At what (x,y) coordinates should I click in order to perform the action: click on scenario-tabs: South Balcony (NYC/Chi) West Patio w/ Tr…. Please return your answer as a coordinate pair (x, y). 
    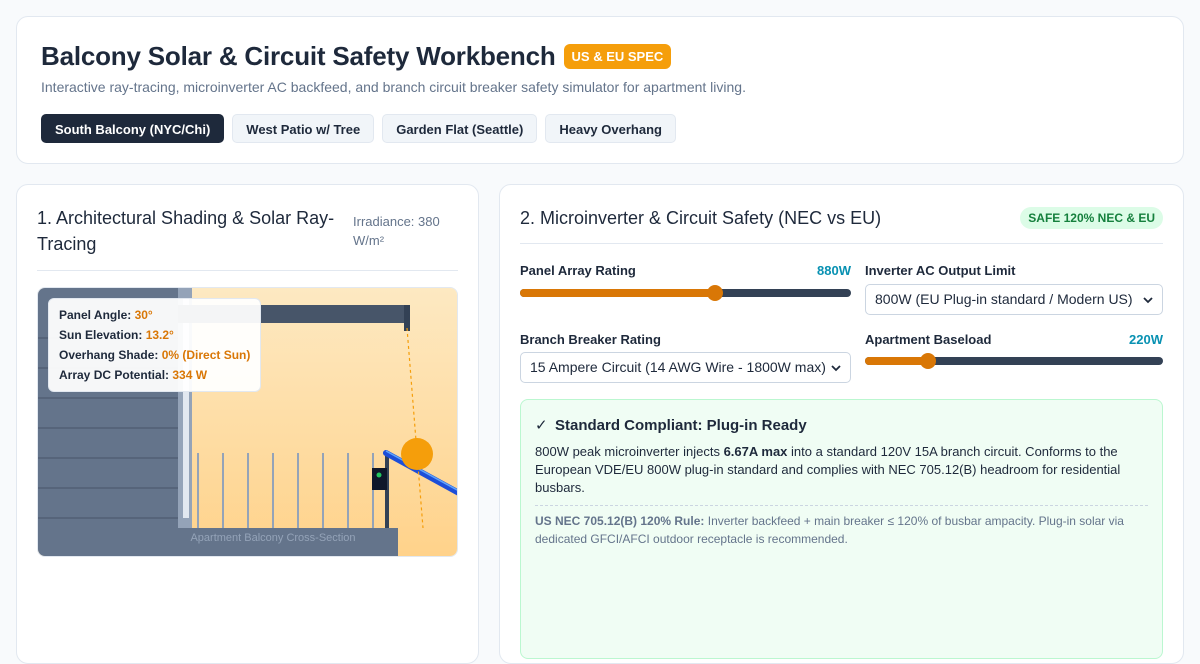
    Looking at the image, I should click on (358, 128).